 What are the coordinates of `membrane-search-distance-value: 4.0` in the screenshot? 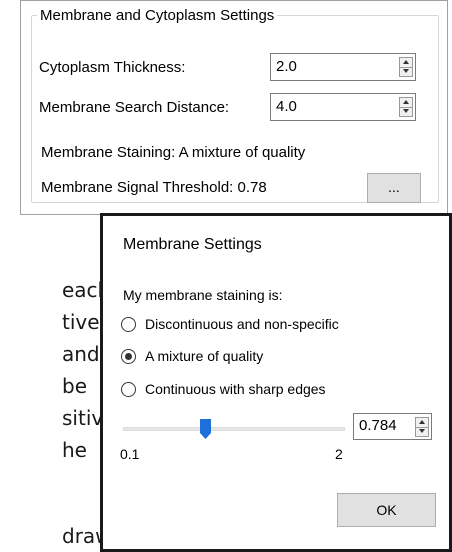 It's located at (286, 106).